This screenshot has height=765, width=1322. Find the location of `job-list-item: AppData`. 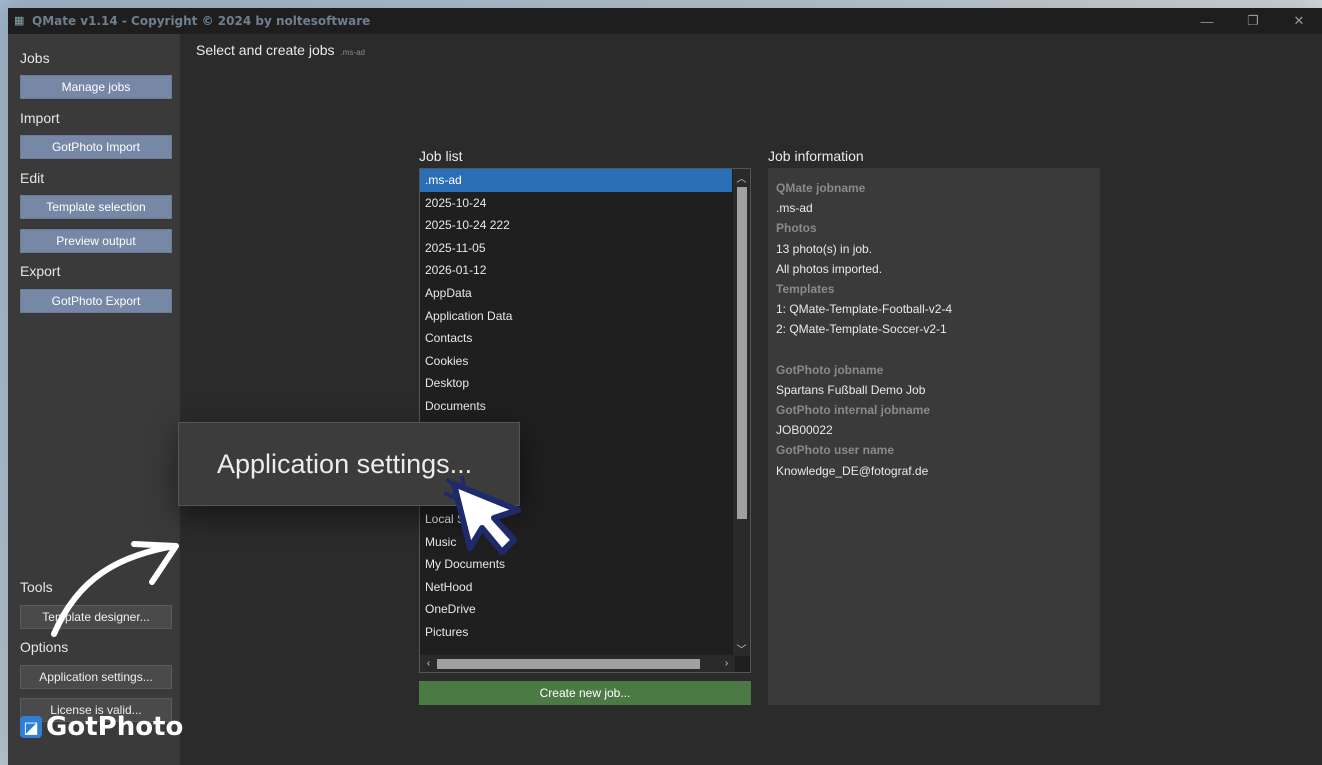

job-list-item: AppData is located at coordinates (576, 293).